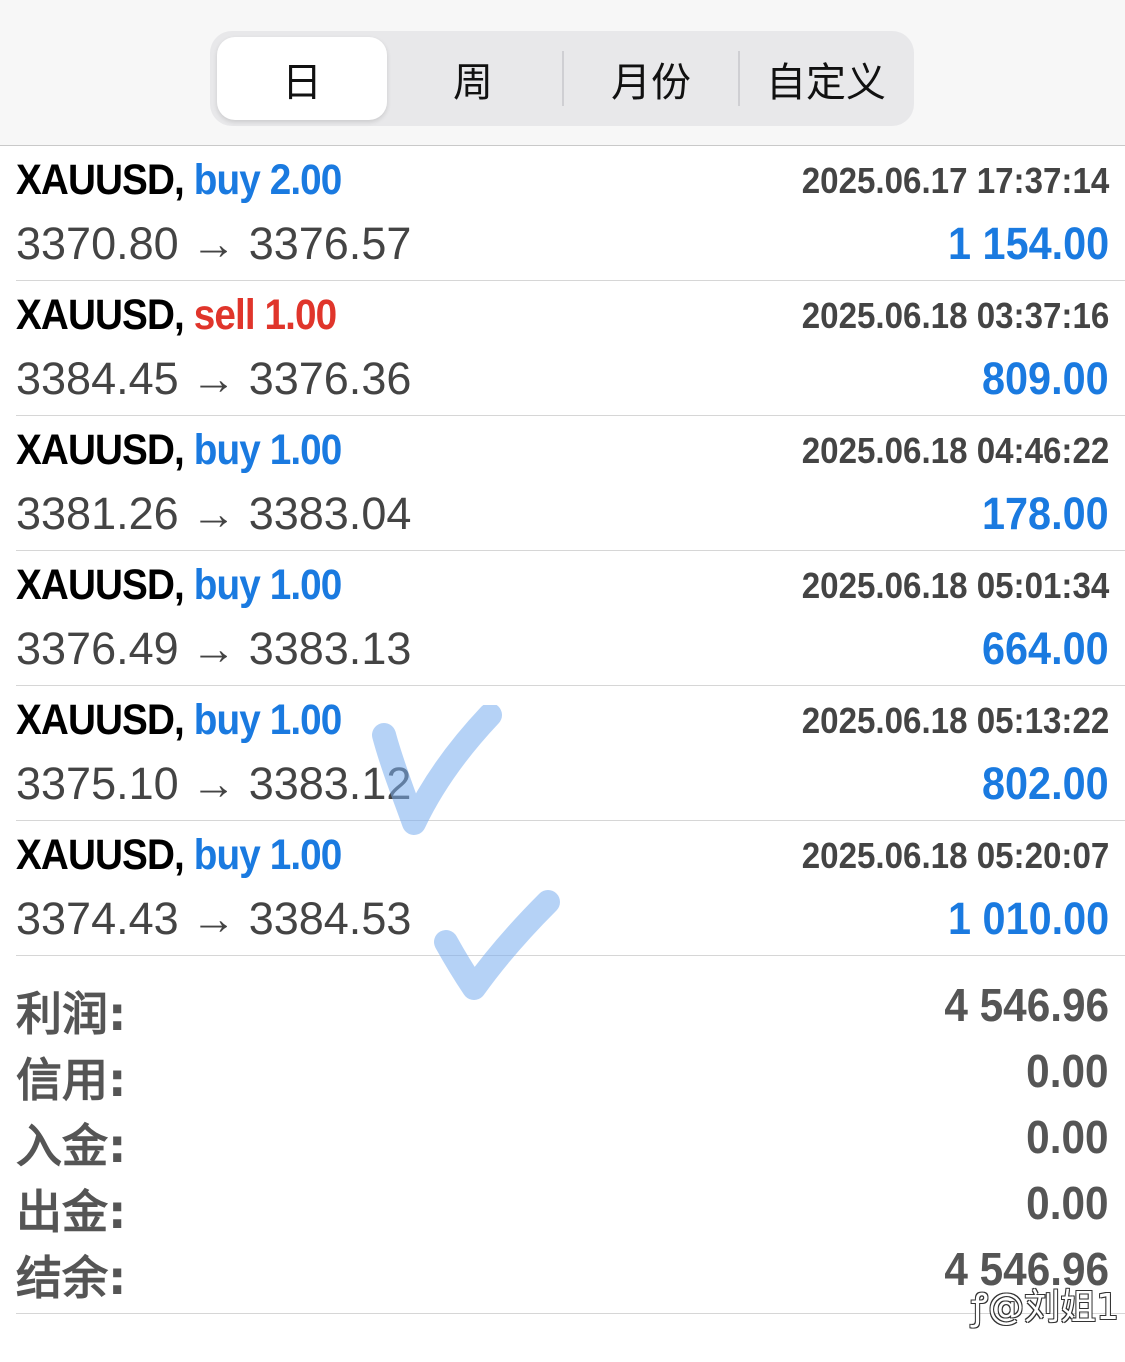 The image size is (1125, 1362). What do you see at coordinates (562, 1073) in the screenshot?
I see `summary-credit: 信用: 0.00` at bounding box center [562, 1073].